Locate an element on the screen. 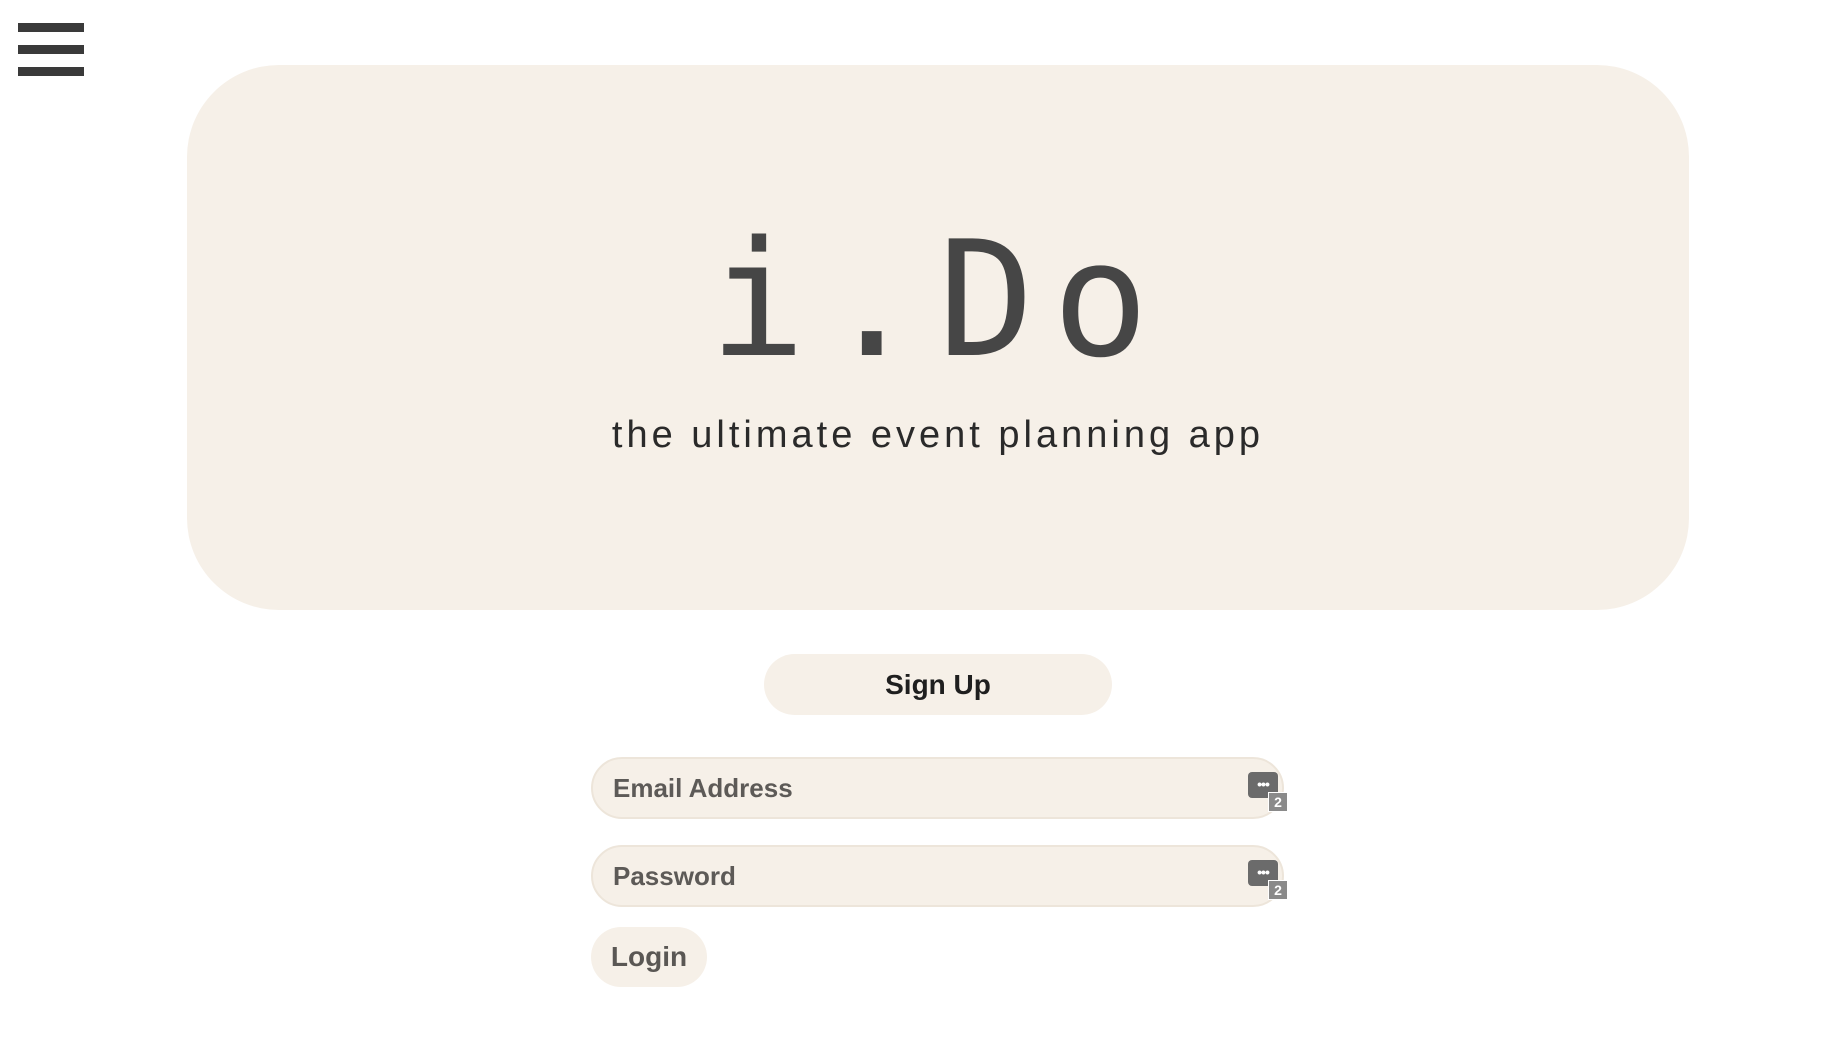 The width and height of the screenshot is (1844, 1052). hamburger-menu-button is located at coordinates (51, 49).